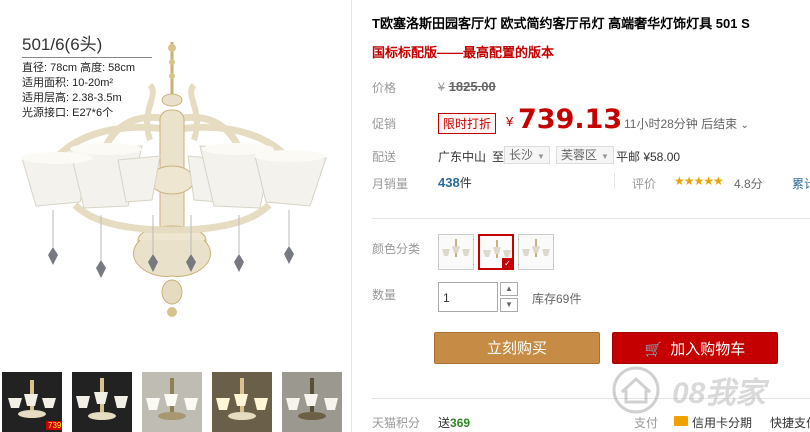 This screenshot has width=810, height=432. Describe the element at coordinates (444, 423) in the screenshot. I see `points-prefix: 送` at that location.